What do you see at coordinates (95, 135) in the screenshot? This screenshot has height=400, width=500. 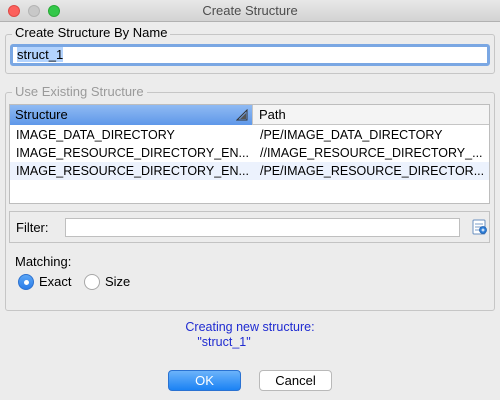 I see `cell-structure: IMAGE_DATA_DIRECTORY` at bounding box center [95, 135].